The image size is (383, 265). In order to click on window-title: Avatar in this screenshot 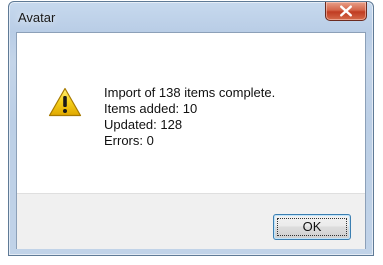, I will do `click(37, 17)`.